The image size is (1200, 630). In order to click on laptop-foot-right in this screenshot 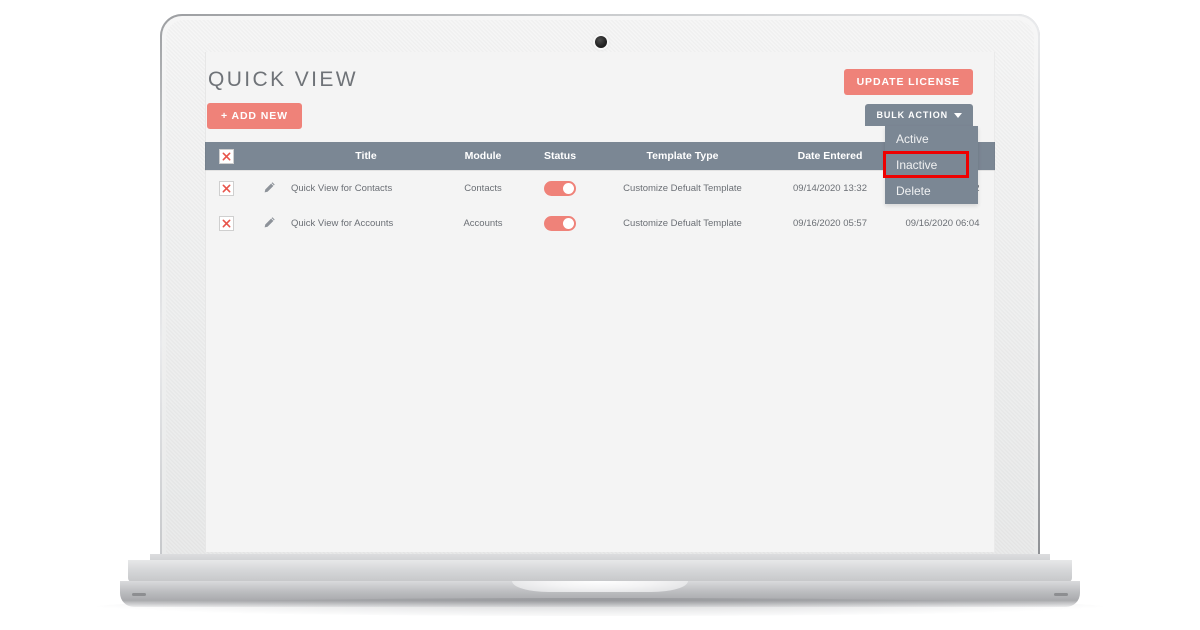, I will do `click(1061, 594)`.